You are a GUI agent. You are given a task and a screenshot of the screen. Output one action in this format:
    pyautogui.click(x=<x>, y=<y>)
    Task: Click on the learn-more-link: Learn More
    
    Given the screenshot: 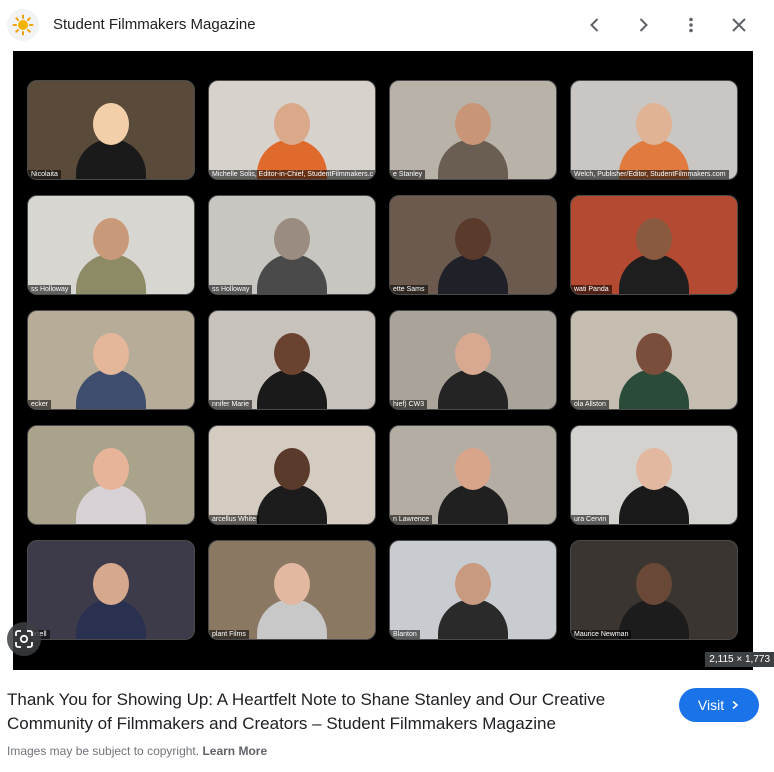 What is the action you would take?
    pyautogui.click(x=234, y=751)
    